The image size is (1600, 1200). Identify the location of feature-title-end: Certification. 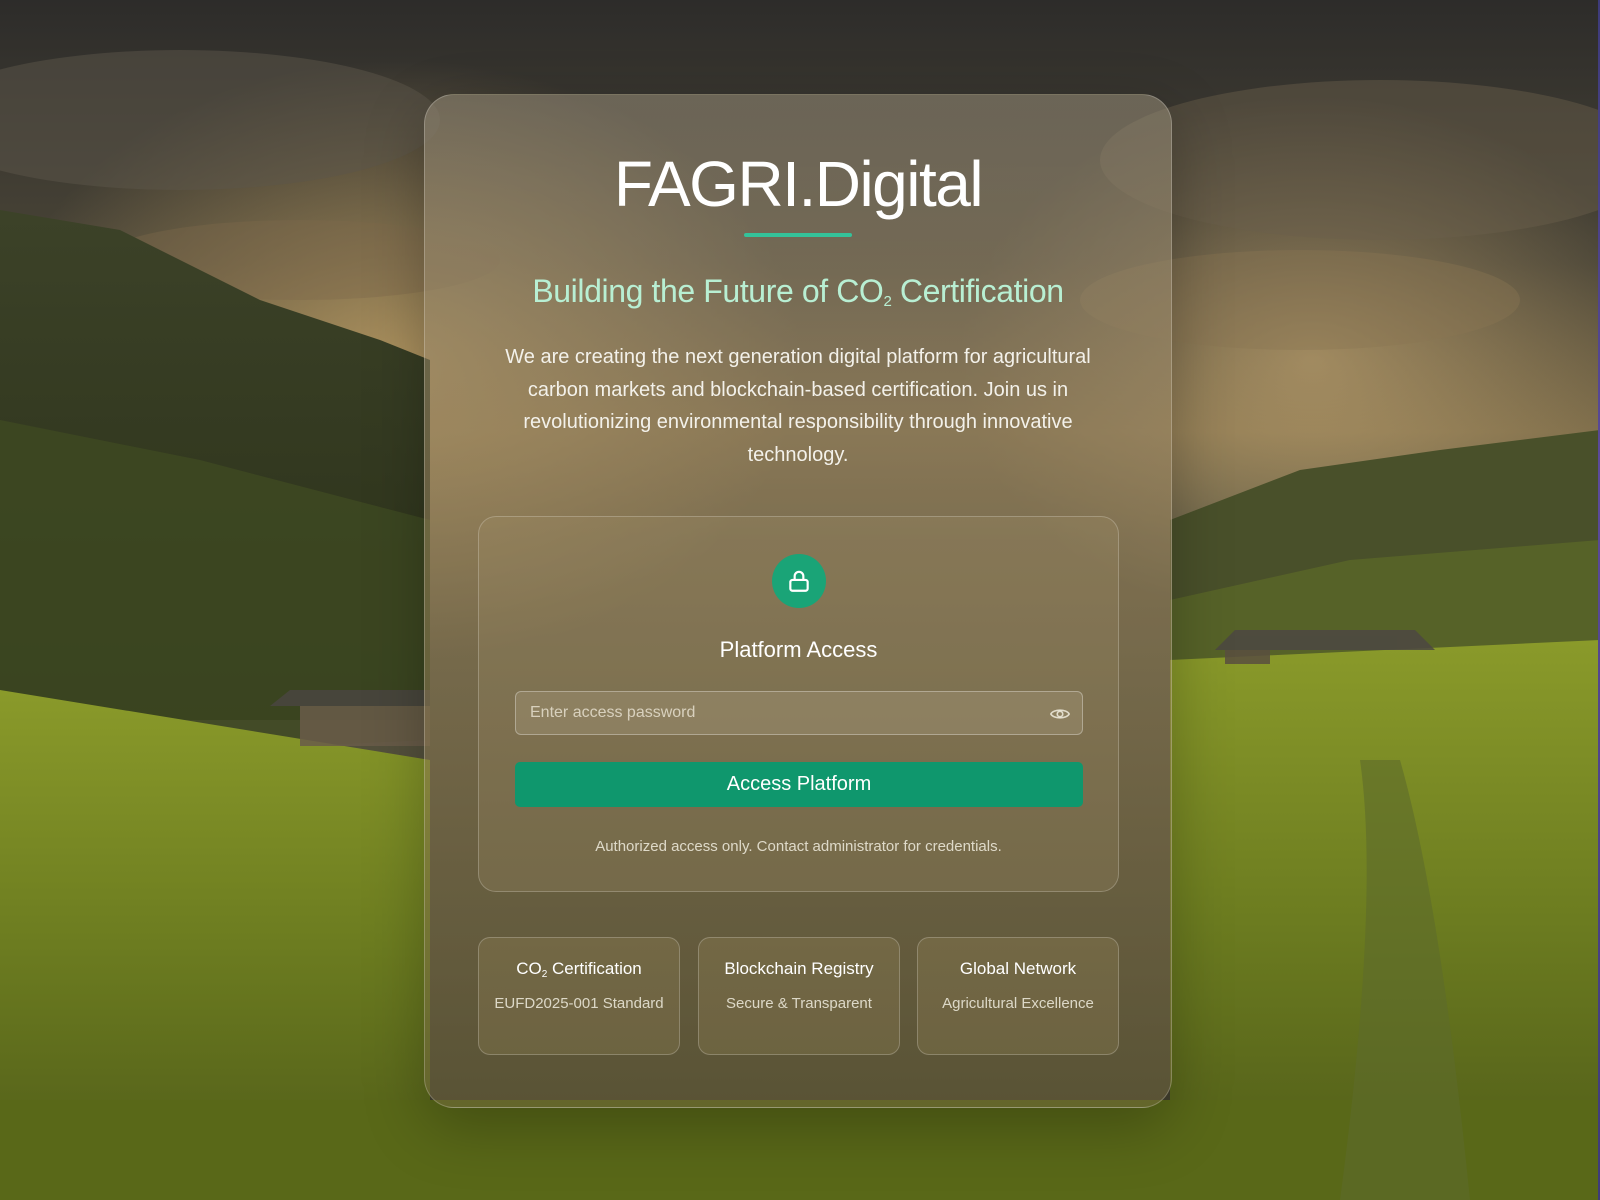
(594, 968).